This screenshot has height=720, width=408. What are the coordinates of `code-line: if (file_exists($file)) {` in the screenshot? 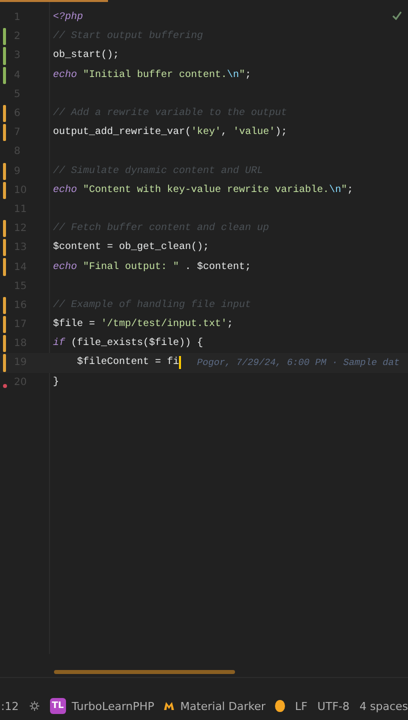 It's located at (128, 344).